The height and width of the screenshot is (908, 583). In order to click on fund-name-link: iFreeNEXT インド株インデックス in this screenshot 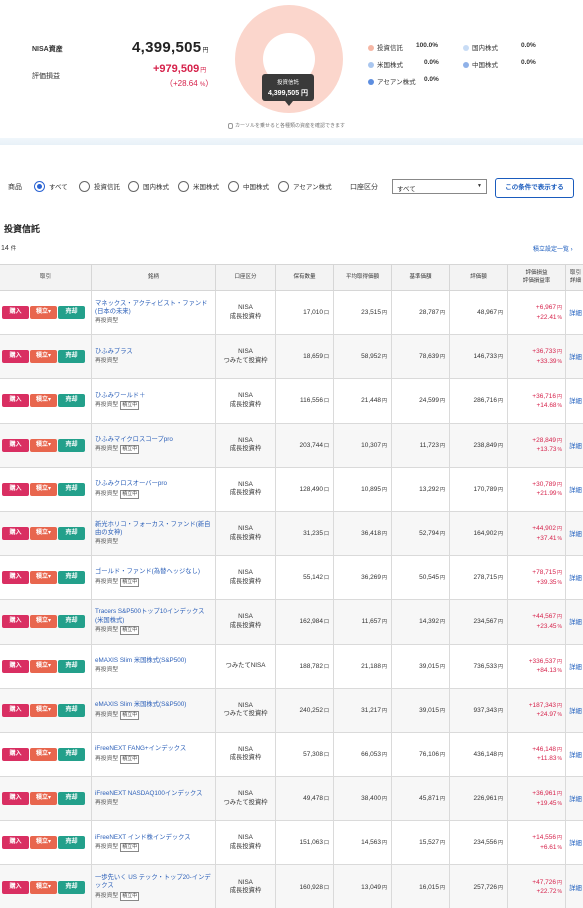, I will do `click(153, 838)`.